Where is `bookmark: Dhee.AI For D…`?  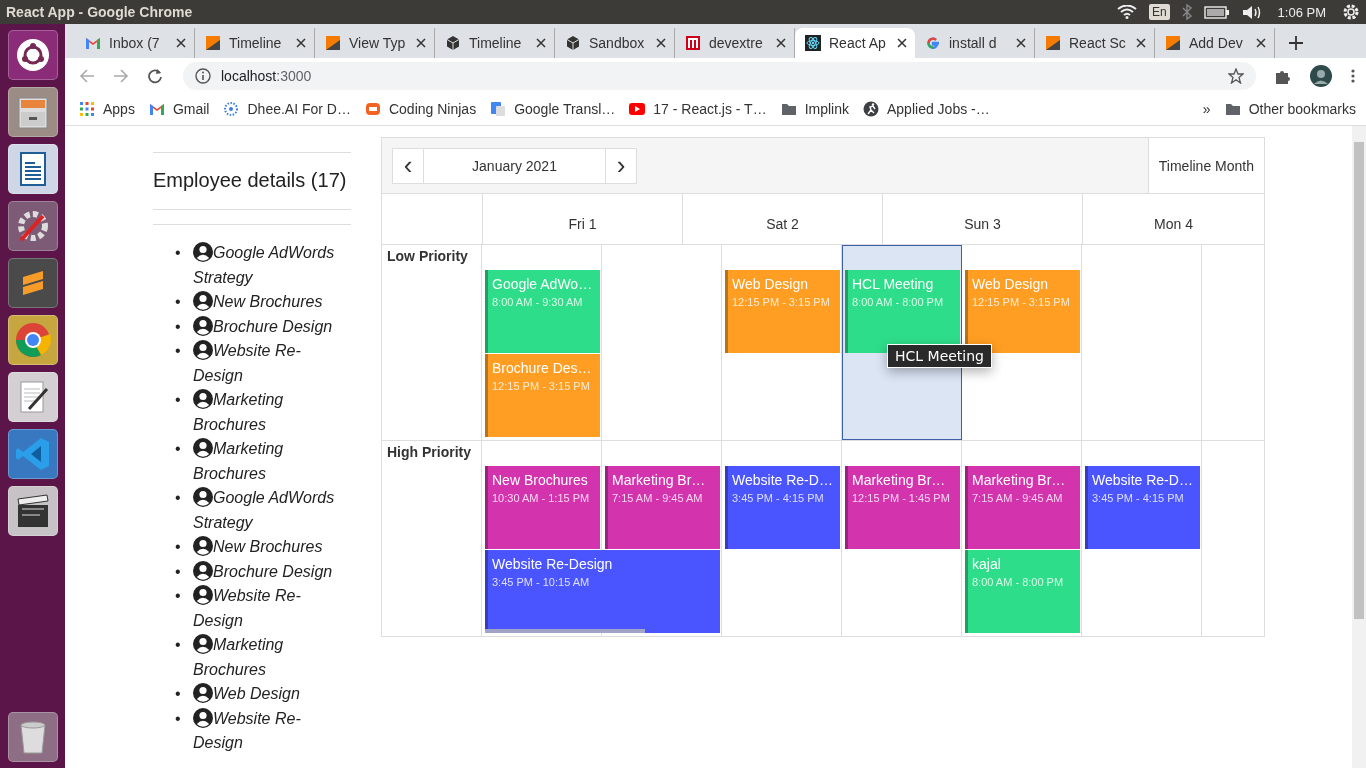 bookmark: Dhee.AI For D… is located at coordinates (287, 109).